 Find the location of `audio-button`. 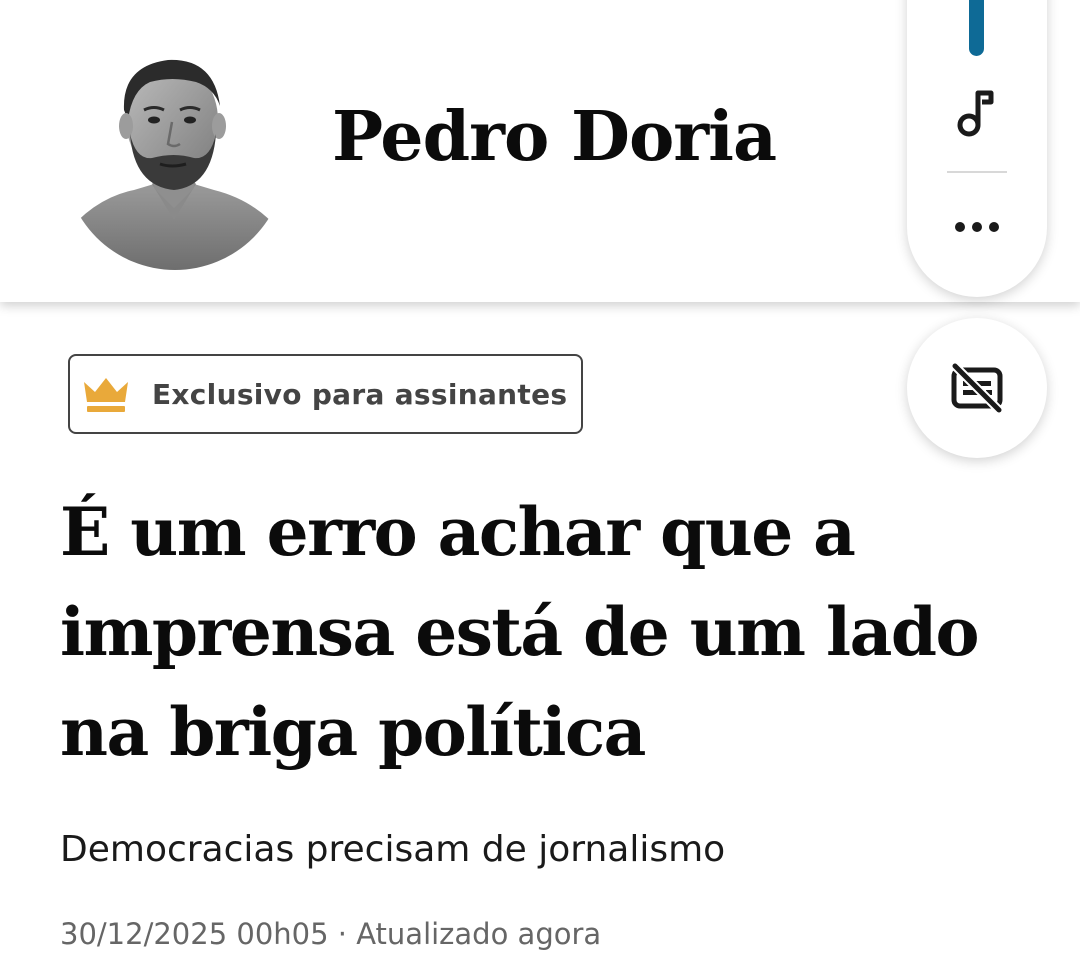

audio-button is located at coordinates (977, 113).